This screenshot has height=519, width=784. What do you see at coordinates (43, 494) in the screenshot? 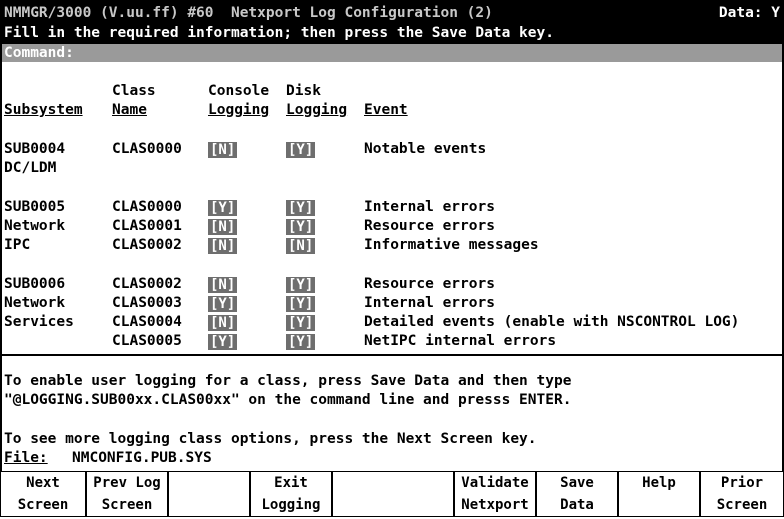
I see `next-screen-key: Next Screen` at bounding box center [43, 494].